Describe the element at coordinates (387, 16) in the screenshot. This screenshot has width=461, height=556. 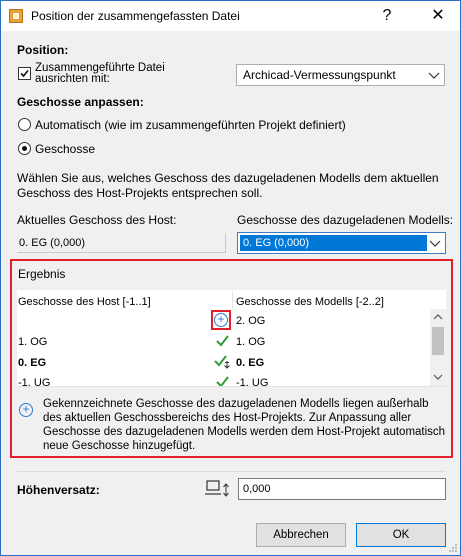
I see `help-button: ?` at that location.